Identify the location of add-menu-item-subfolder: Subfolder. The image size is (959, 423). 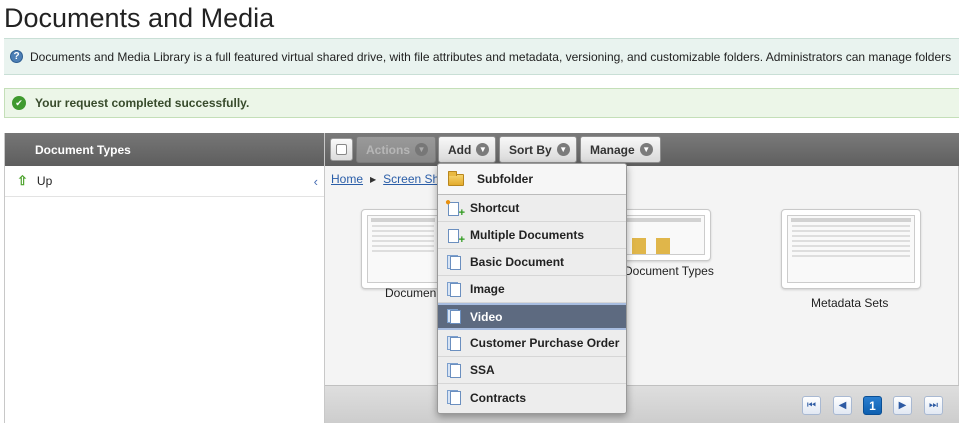
(532, 179).